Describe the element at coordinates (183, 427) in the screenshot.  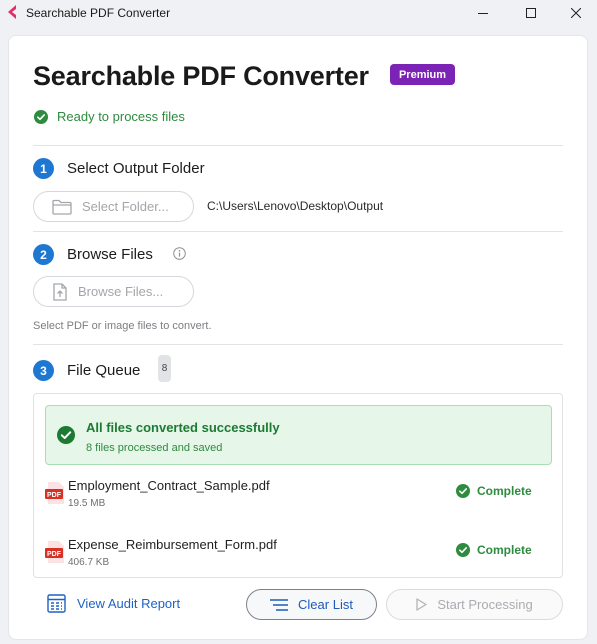
I see `success-title: All files converted successfully` at that location.